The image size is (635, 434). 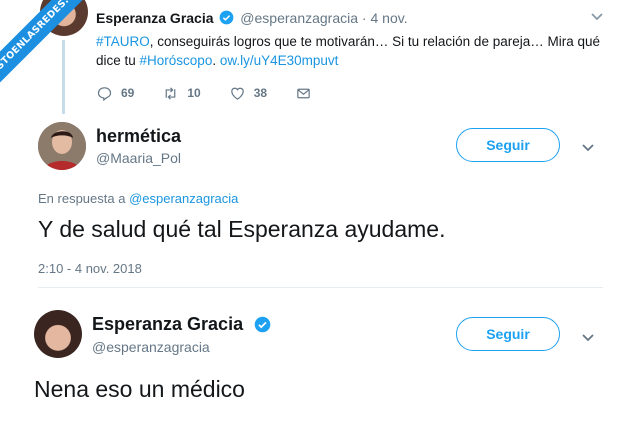 I want to click on hashtag-link: #Horóscopo, so click(x=176, y=60).